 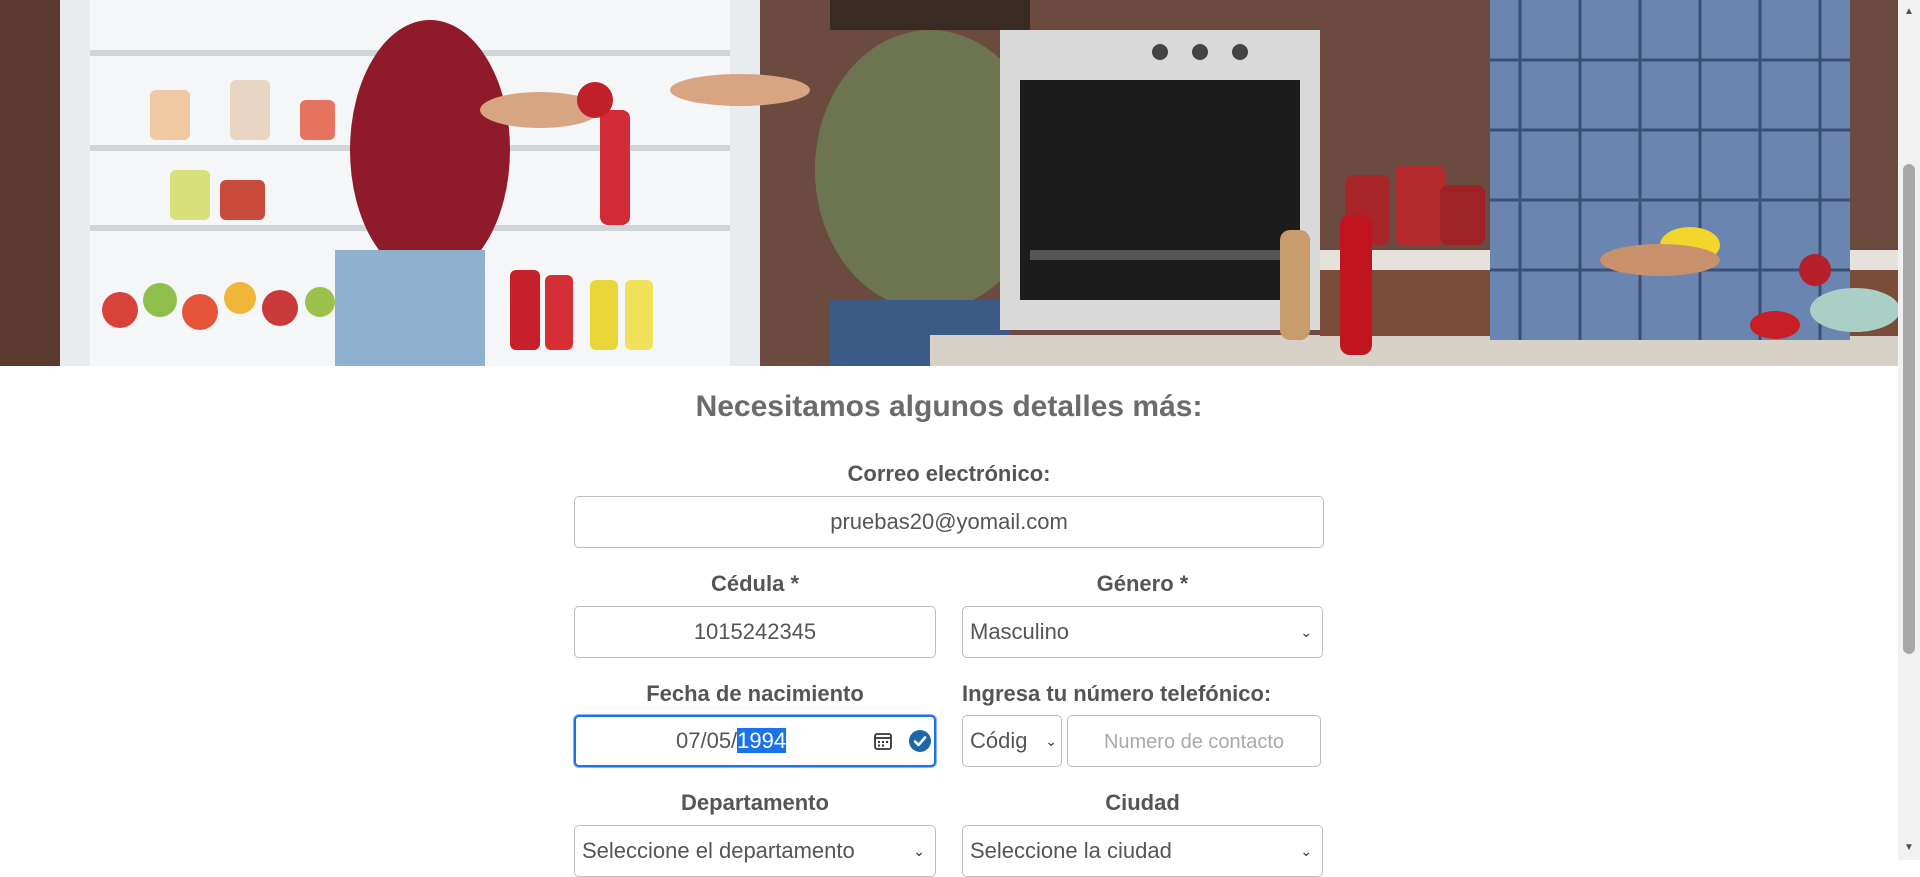 I want to click on telefono-placeholder: Numero de contacto, so click(x=1194, y=742).